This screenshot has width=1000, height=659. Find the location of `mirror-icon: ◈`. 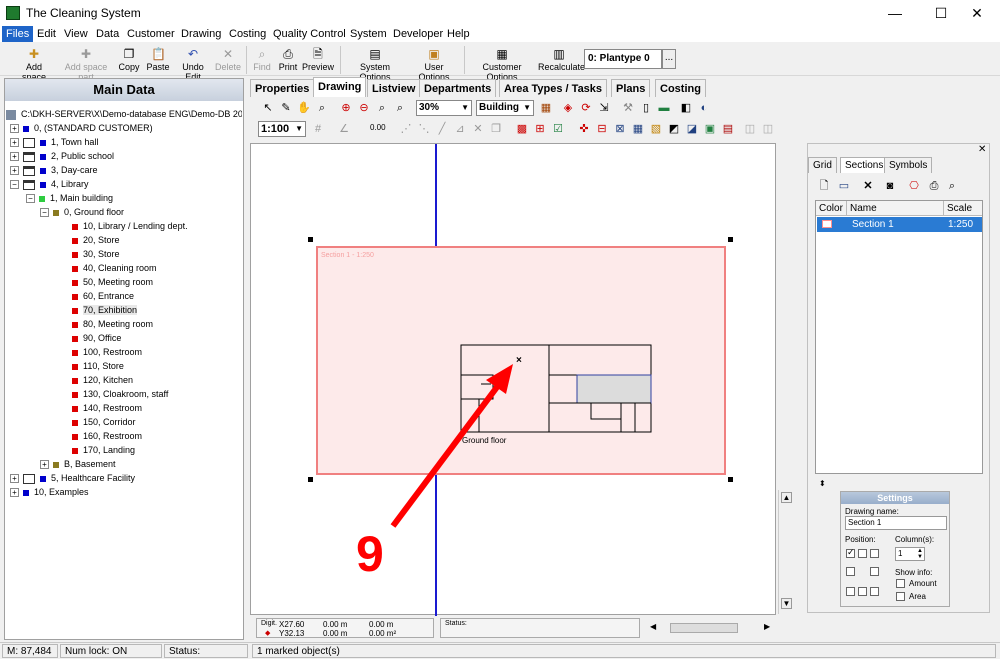

mirror-icon: ◈ is located at coordinates (568, 108).